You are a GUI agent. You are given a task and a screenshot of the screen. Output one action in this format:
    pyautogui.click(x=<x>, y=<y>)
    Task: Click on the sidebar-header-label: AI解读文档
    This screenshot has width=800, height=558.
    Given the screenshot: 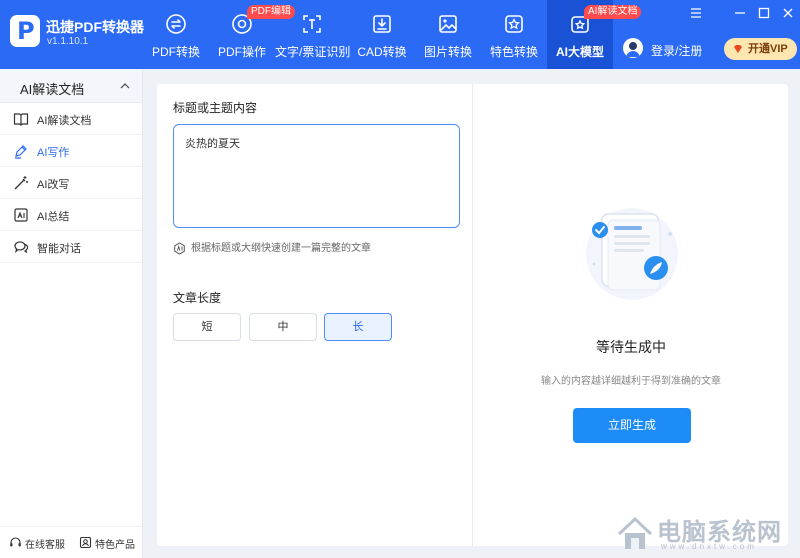 What is the action you would take?
    pyautogui.click(x=52, y=89)
    